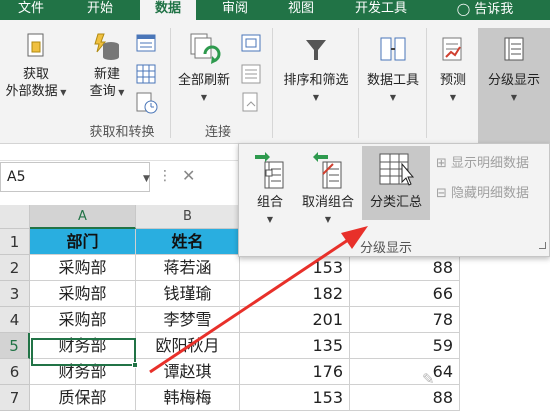  What do you see at coordinates (168, 10) in the screenshot?
I see `tab-data: 数据` at bounding box center [168, 10].